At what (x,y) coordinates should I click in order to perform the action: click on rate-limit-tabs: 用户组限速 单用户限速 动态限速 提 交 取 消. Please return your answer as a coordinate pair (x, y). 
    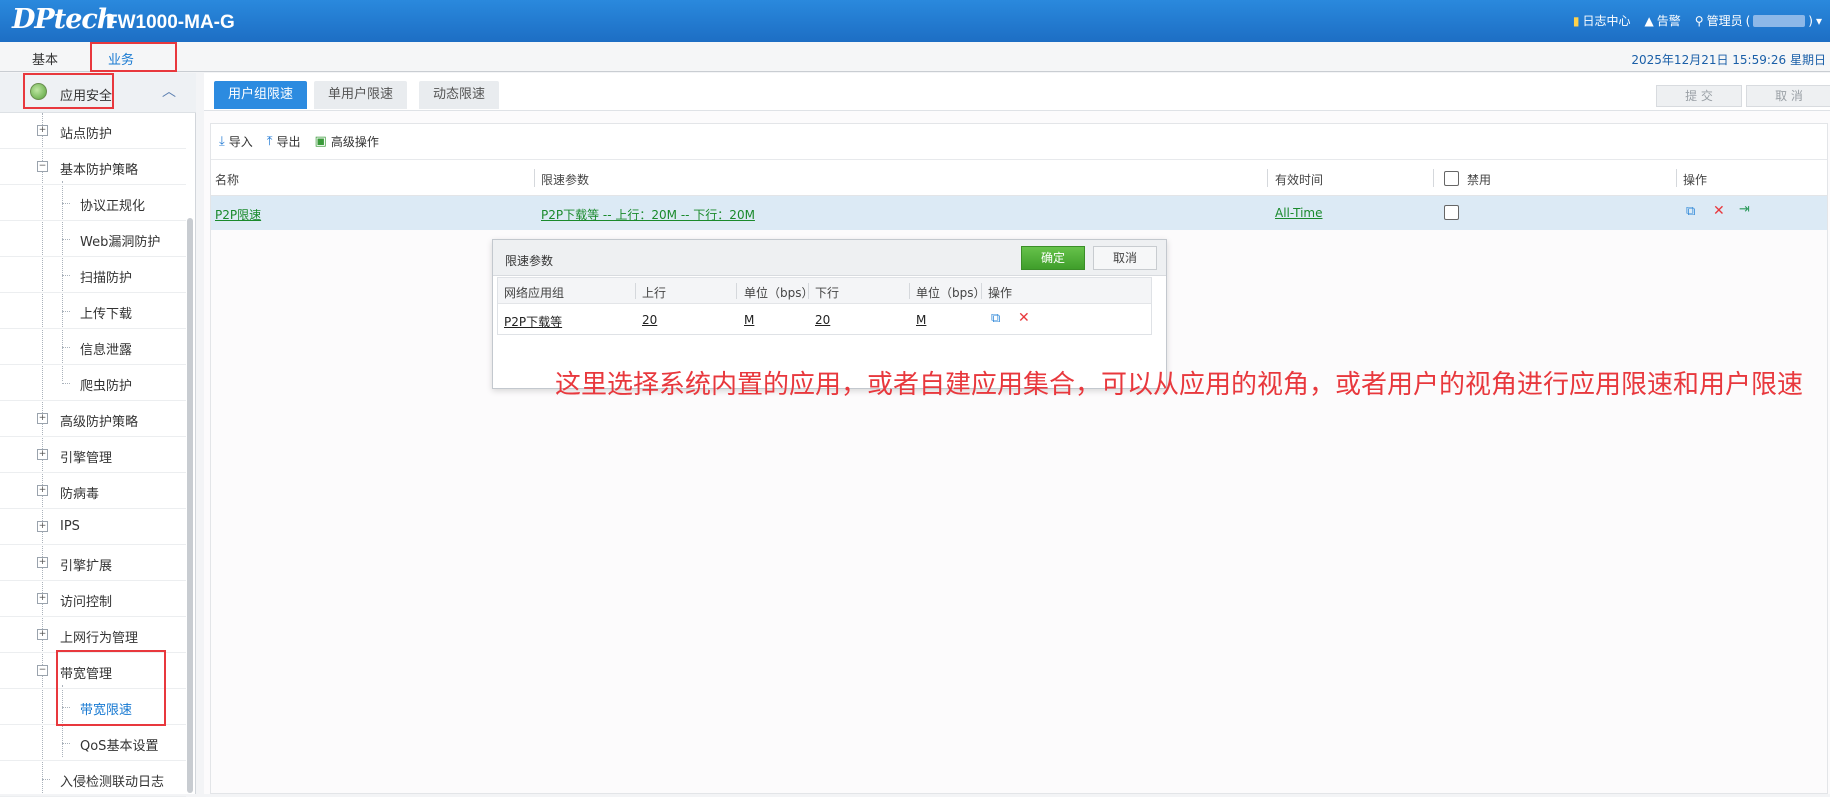
    Looking at the image, I should click on (1017, 92).